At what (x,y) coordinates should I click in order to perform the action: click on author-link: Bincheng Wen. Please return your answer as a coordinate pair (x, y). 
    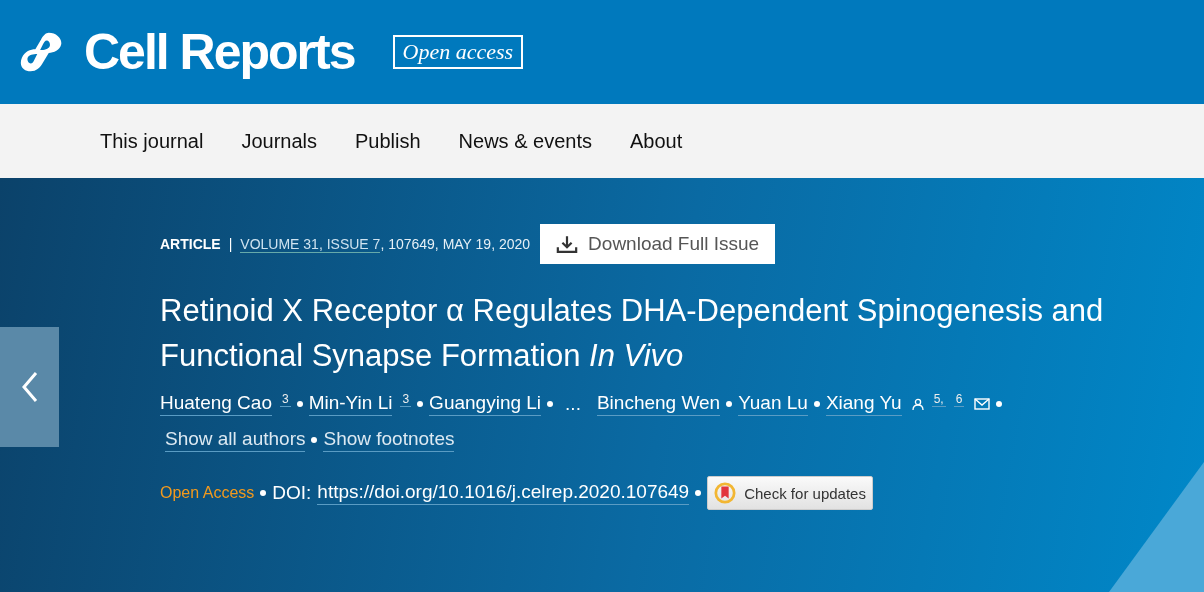
    Looking at the image, I should click on (658, 404).